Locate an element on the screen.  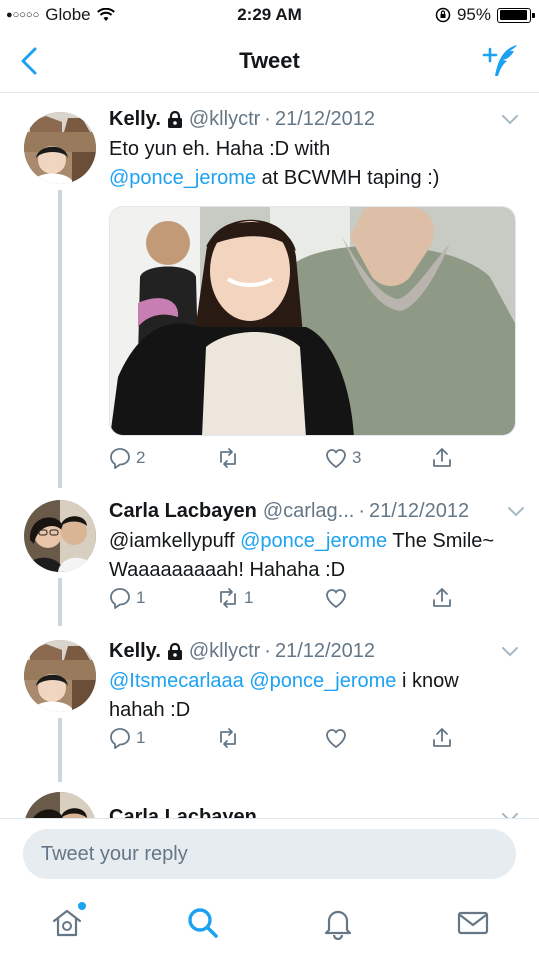
reply-input: Tweet your reply is located at coordinates (269, 854).